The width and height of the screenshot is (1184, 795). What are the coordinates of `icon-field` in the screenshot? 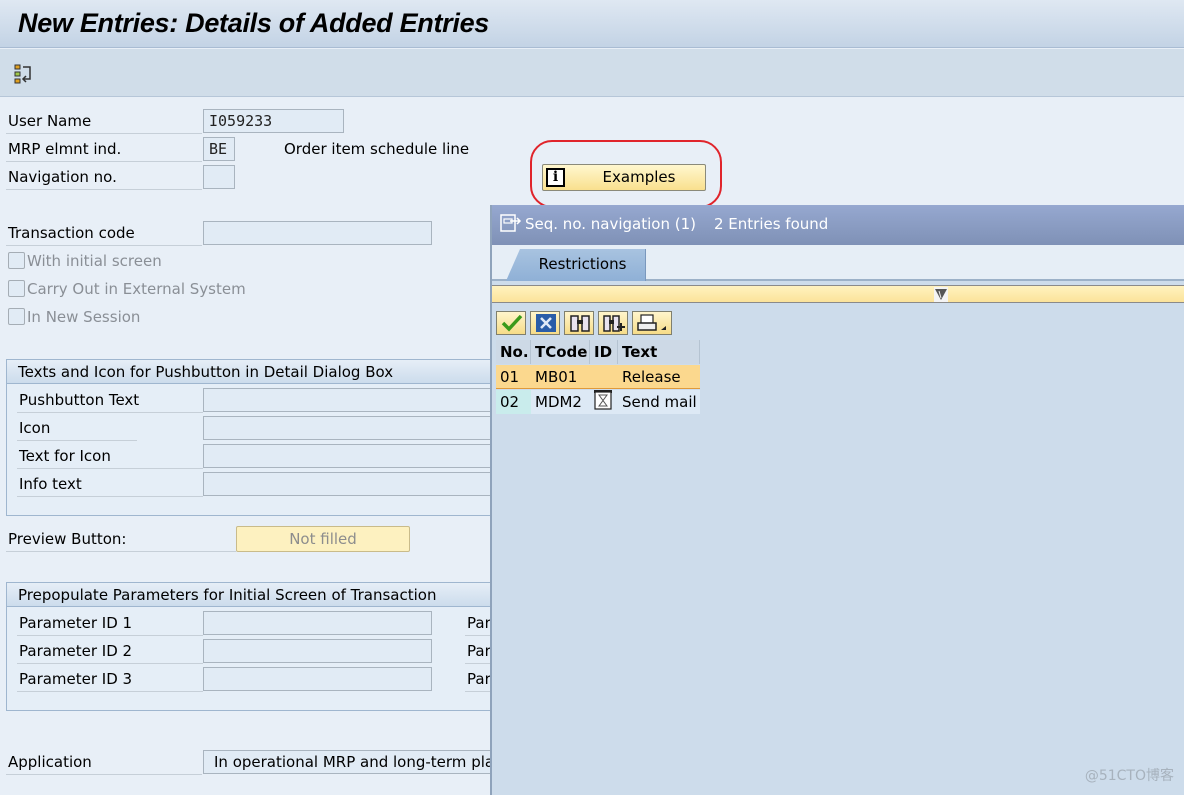 It's located at (353, 428).